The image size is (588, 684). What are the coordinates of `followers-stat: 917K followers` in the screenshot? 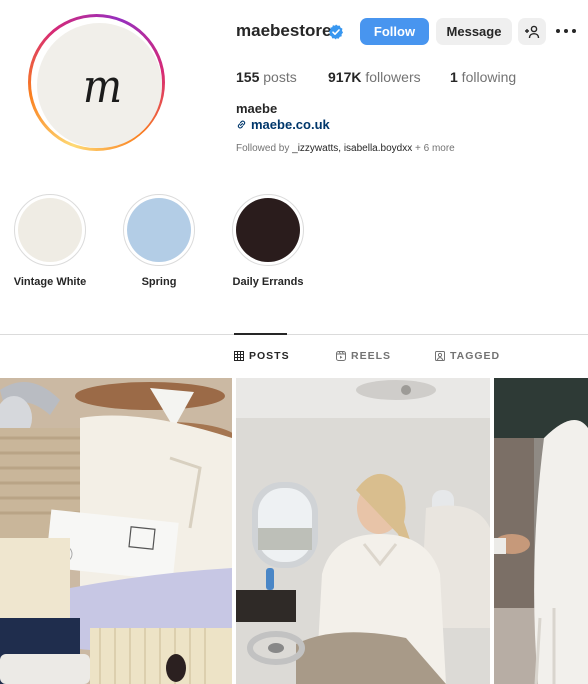 It's located at (374, 77).